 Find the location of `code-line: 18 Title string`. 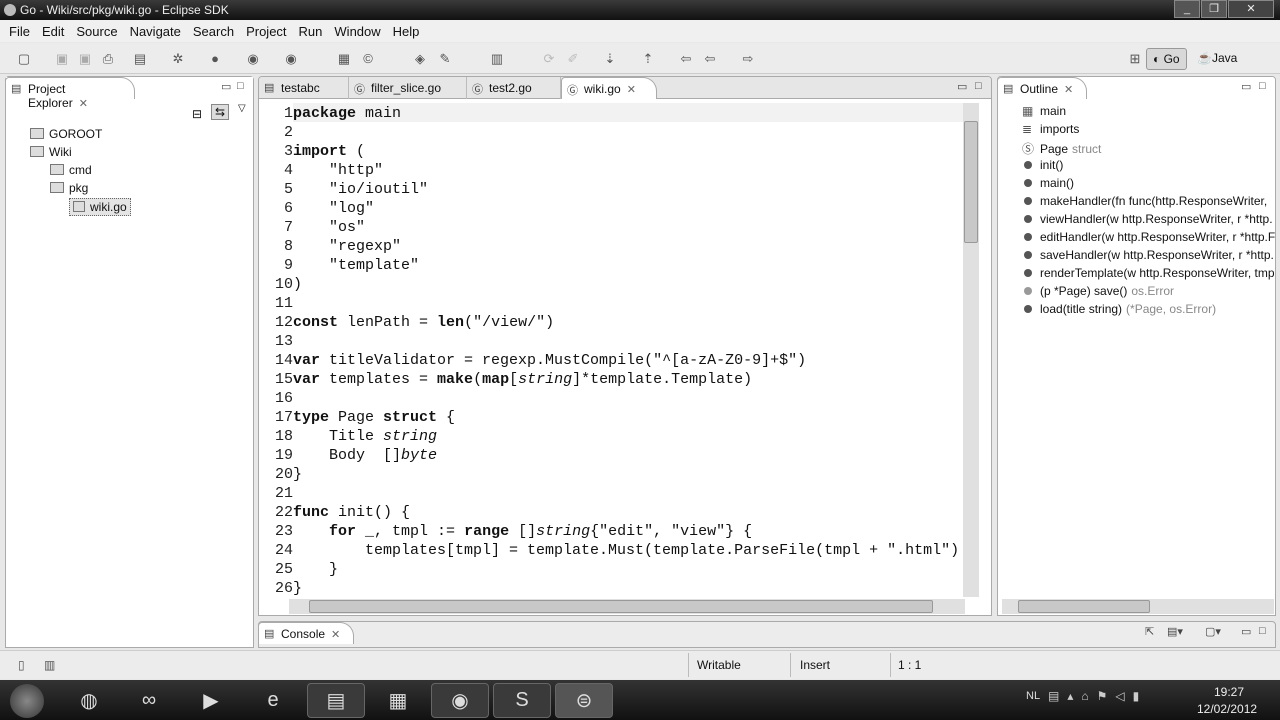

code-line: 18 Title string is located at coordinates (609, 436).